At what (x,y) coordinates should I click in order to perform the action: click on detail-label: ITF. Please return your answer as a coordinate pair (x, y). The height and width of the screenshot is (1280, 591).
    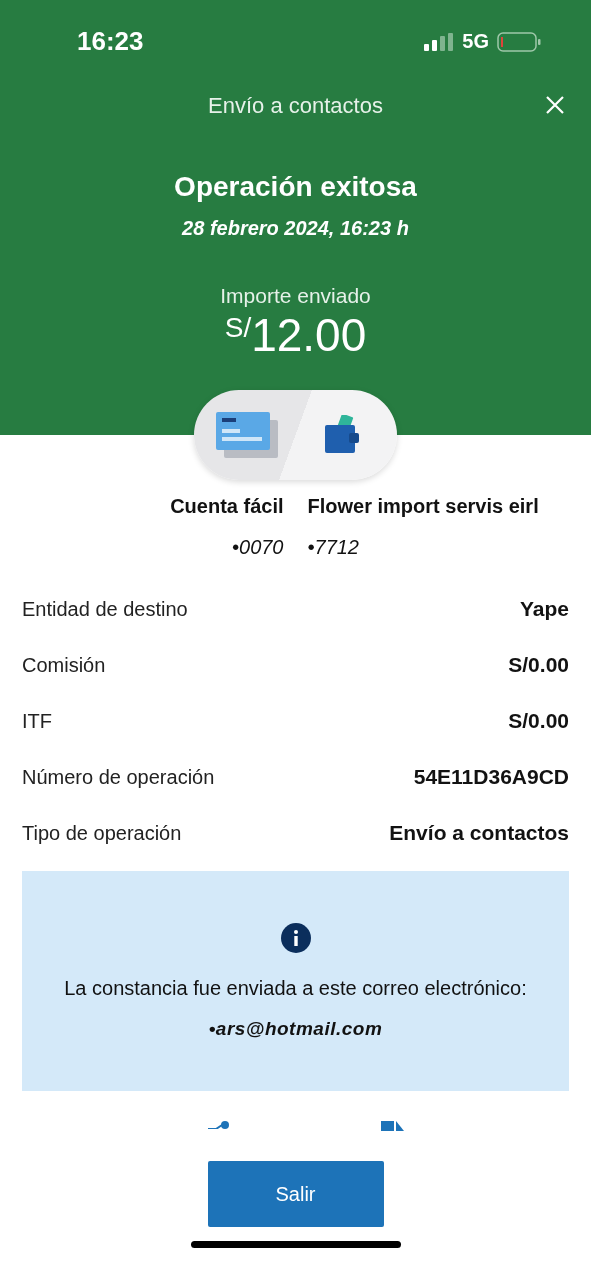
    Looking at the image, I should click on (37, 721).